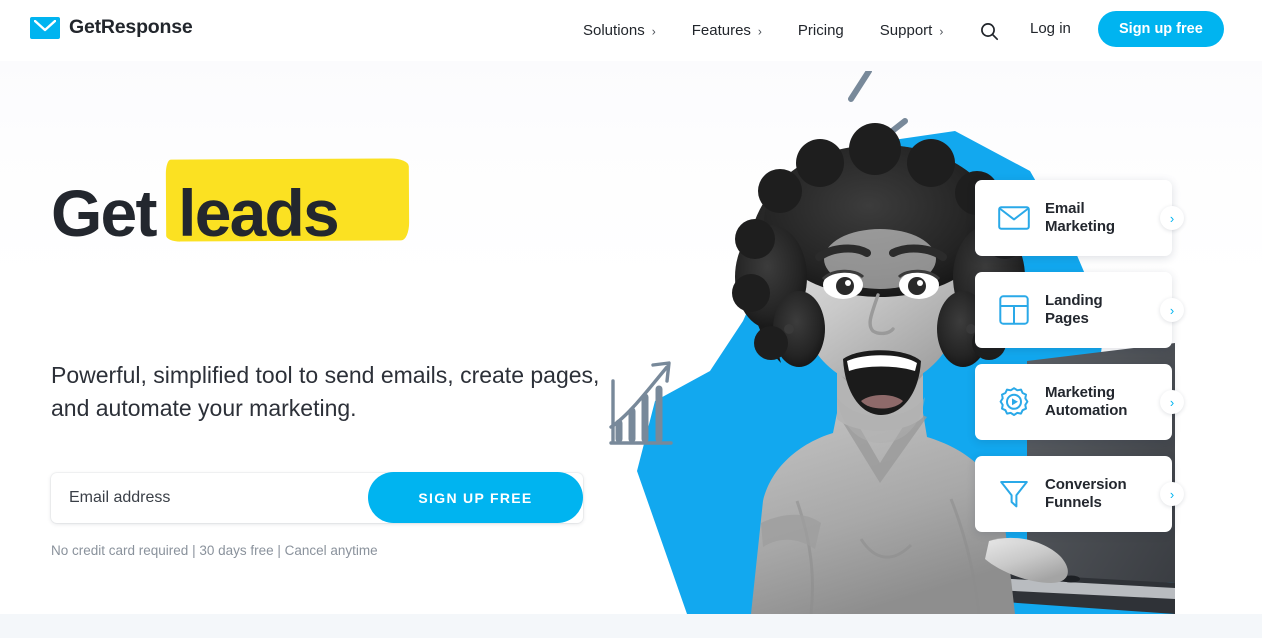 The width and height of the screenshot is (1262, 638). What do you see at coordinates (989, 31) in the screenshot?
I see `search-icon` at bounding box center [989, 31].